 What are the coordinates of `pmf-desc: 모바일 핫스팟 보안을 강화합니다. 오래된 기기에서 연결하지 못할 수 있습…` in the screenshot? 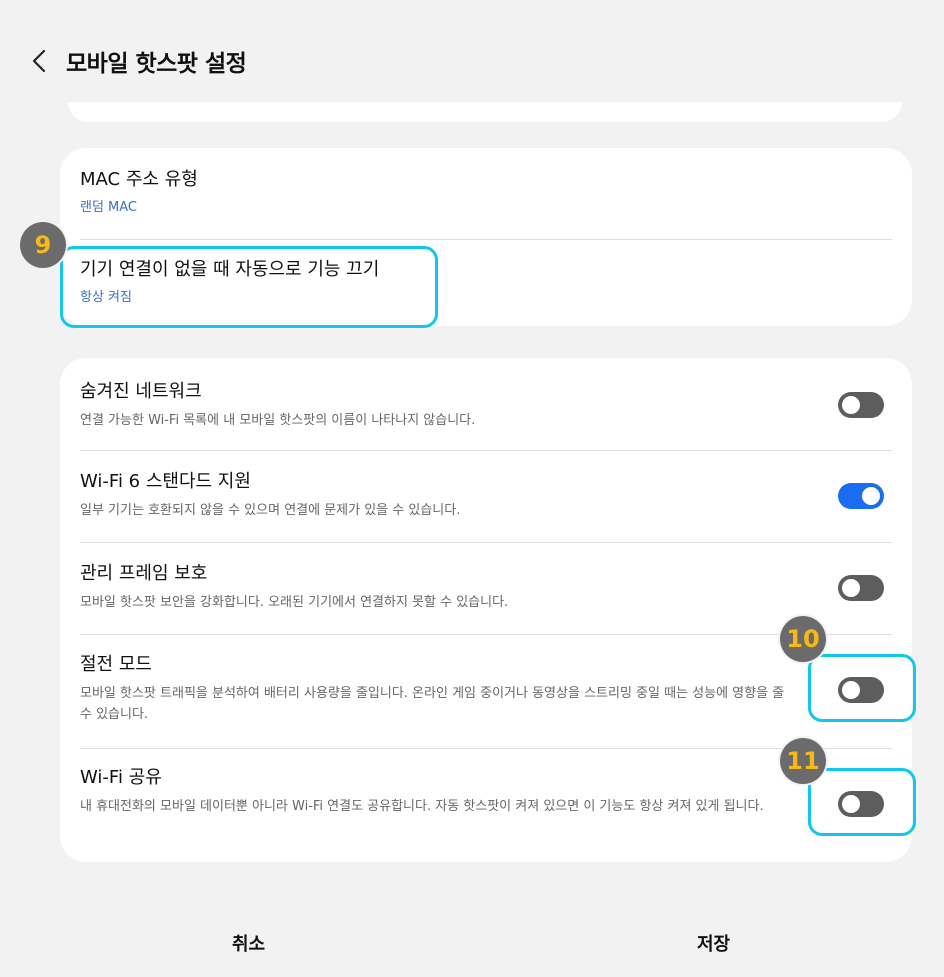 It's located at (294, 602).